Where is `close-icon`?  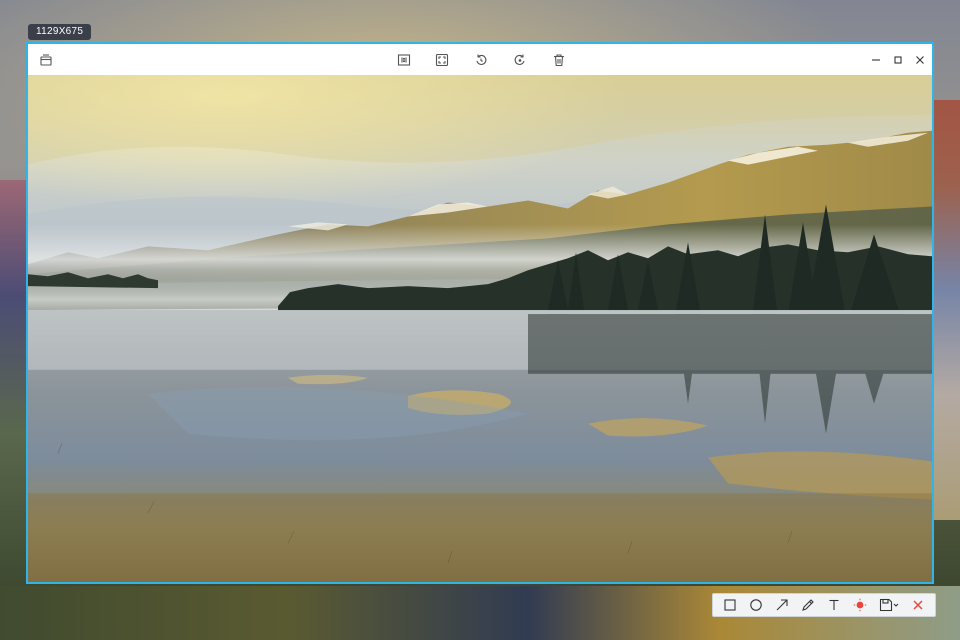 close-icon is located at coordinates (920, 60).